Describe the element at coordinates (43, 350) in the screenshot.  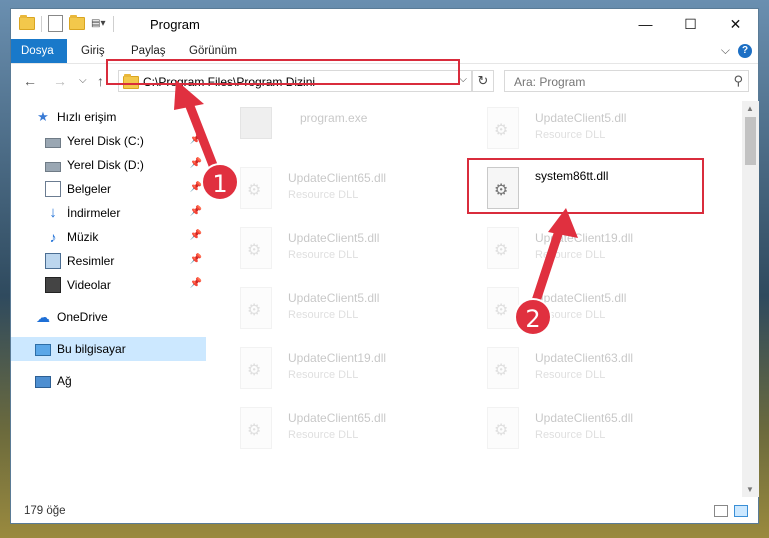
I see `computer-icon` at that location.